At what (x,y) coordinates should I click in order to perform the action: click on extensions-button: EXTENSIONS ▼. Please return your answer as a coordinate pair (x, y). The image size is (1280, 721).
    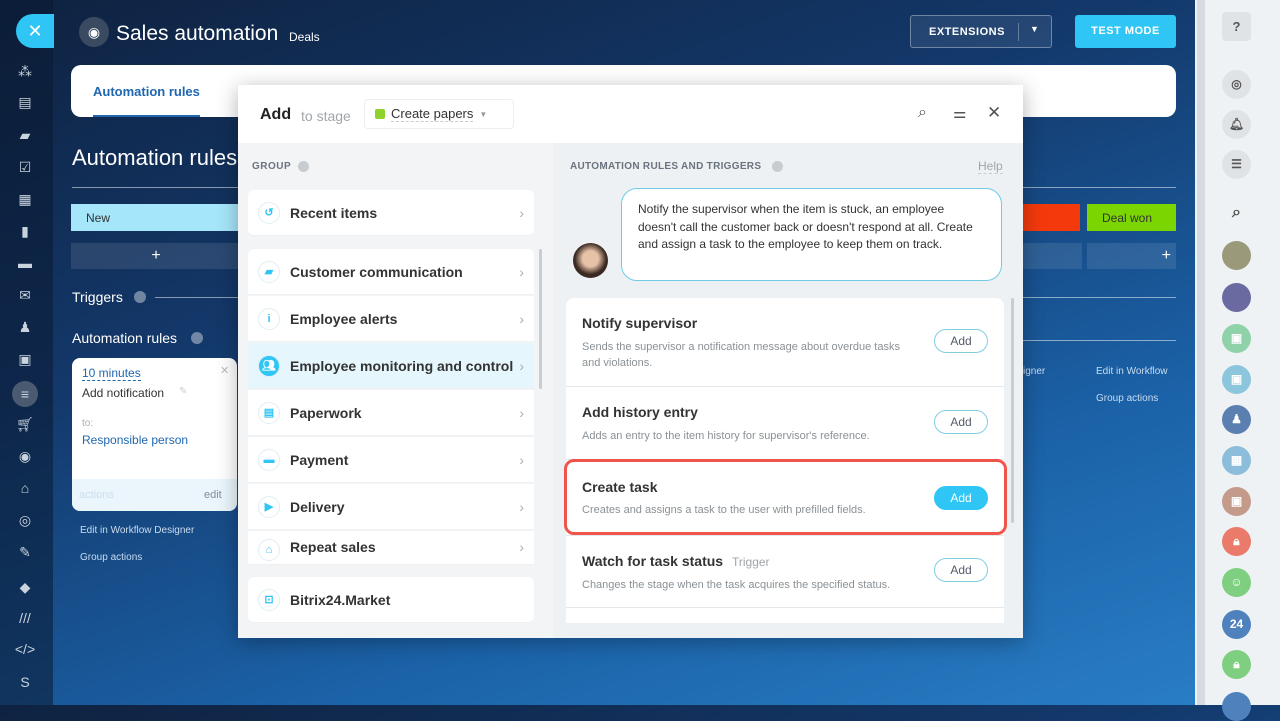
    Looking at the image, I should click on (981, 31).